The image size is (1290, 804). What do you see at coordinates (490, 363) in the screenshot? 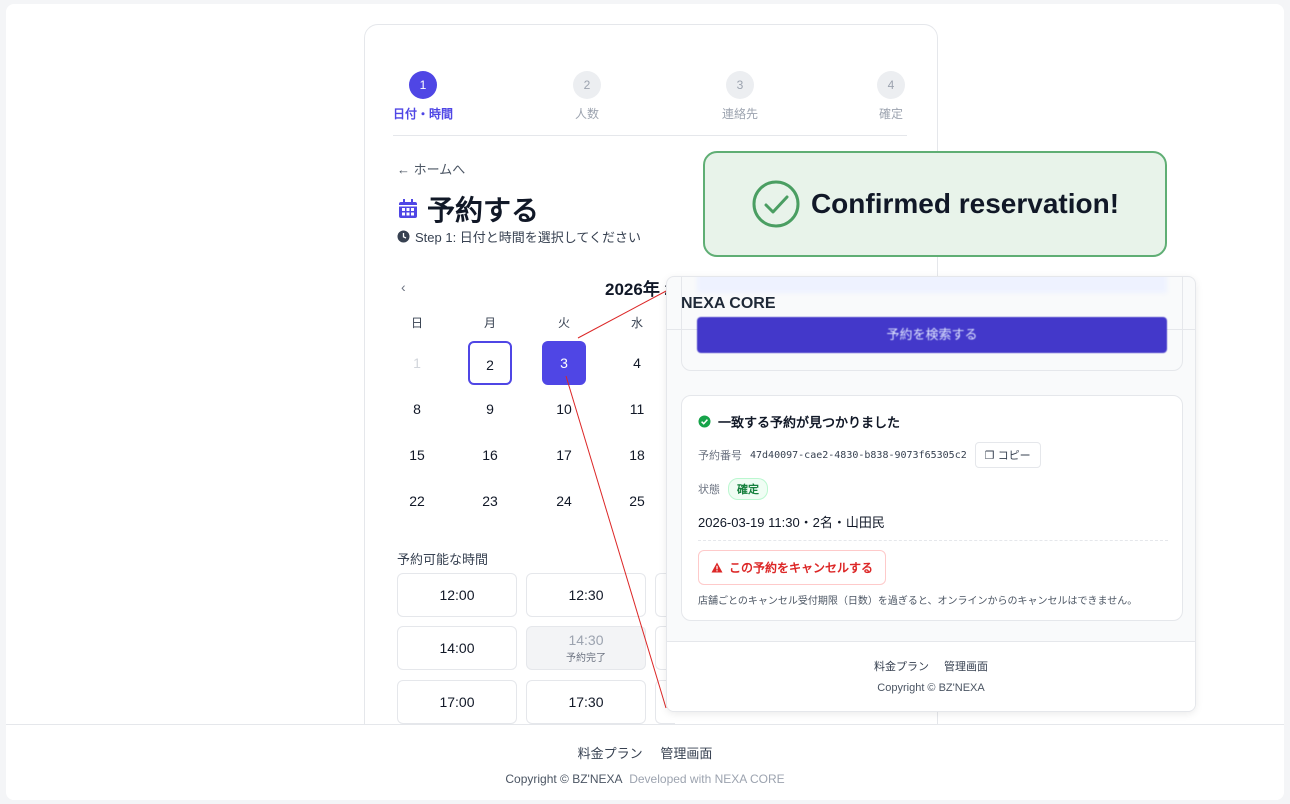
I see `calendar-day: 2` at bounding box center [490, 363].